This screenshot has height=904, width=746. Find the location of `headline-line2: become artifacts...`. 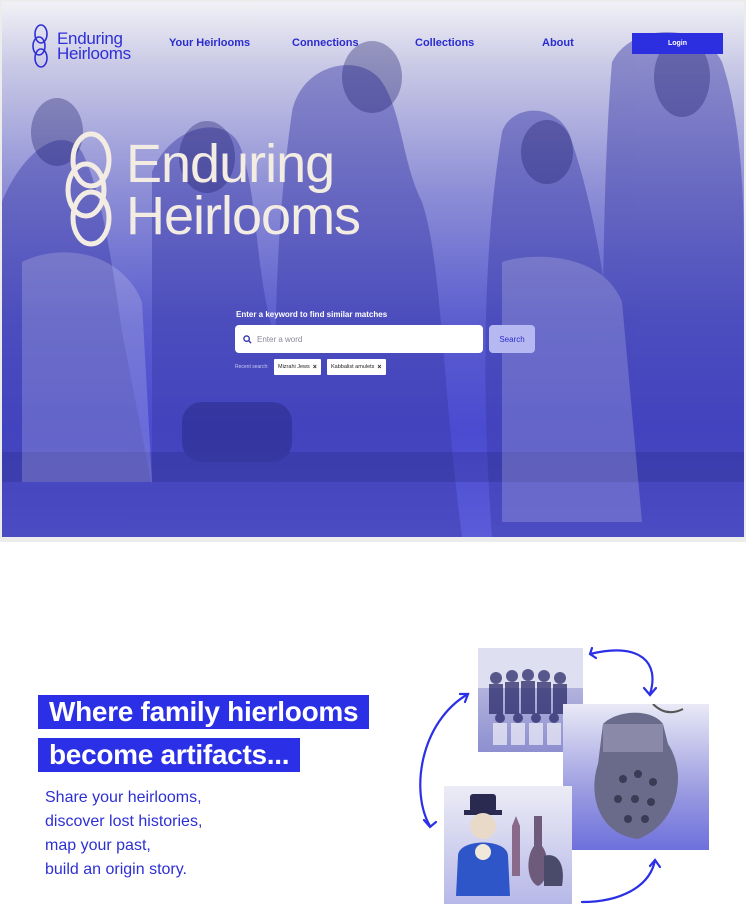

headline-line2: become artifacts... is located at coordinates (169, 755).